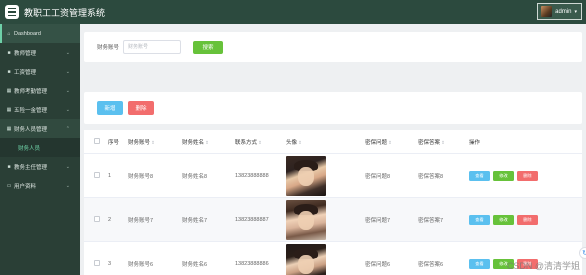 The width and height of the screenshot is (586, 275). I want to click on cell-index: 2, so click(110, 219).